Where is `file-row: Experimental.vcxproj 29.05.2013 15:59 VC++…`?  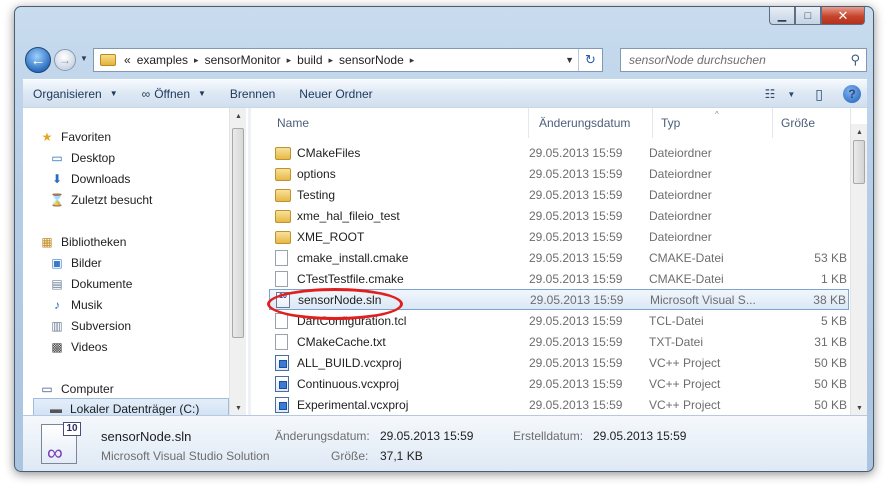 file-row: Experimental.vcxproj 29.05.2013 15:59 VC++… is located at coordinates (559, 404).